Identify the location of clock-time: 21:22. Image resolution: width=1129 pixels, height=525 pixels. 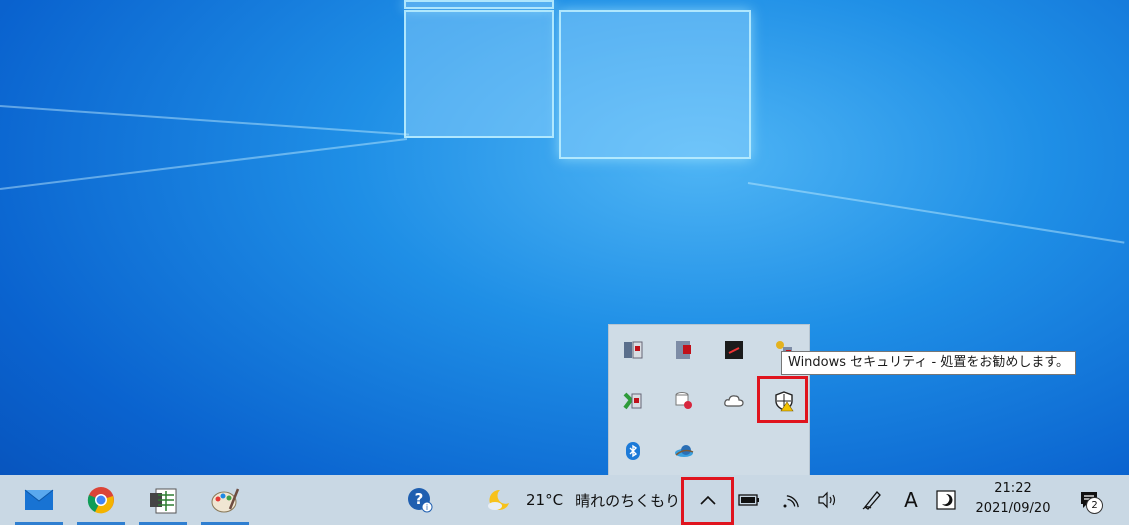
(1013, 488).